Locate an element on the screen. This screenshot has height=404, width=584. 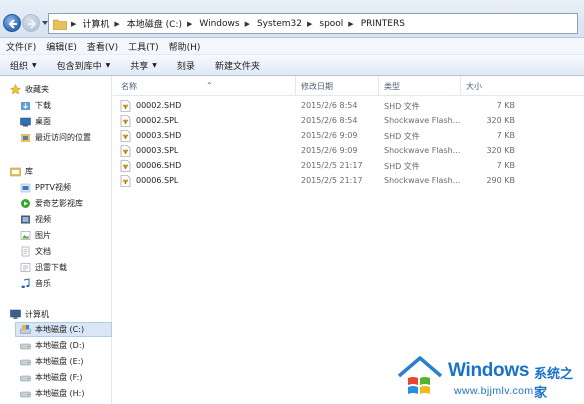
drive-icon is located at coordinates (25, 393).